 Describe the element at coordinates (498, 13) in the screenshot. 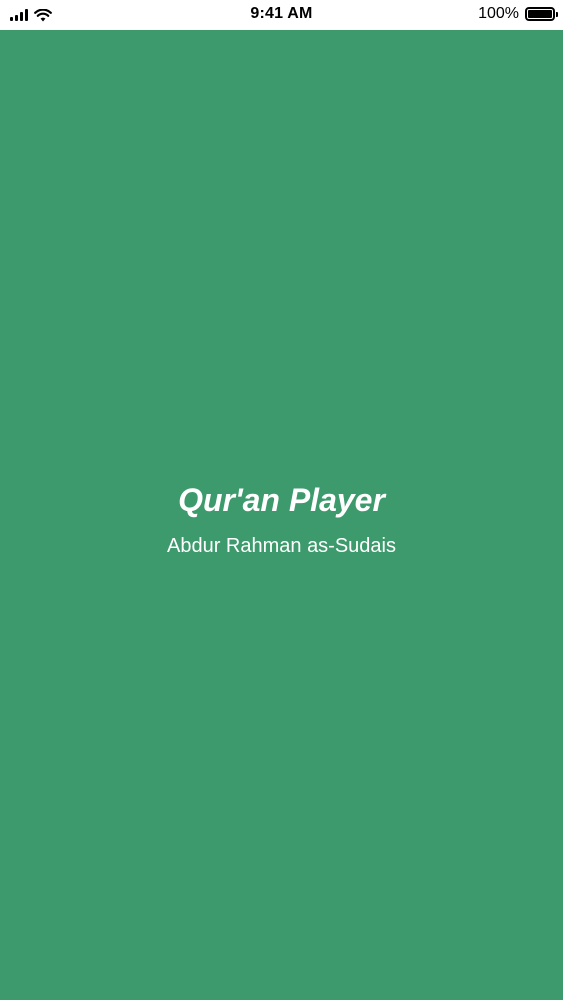

I see `battery-percentage: 100%` at that location.